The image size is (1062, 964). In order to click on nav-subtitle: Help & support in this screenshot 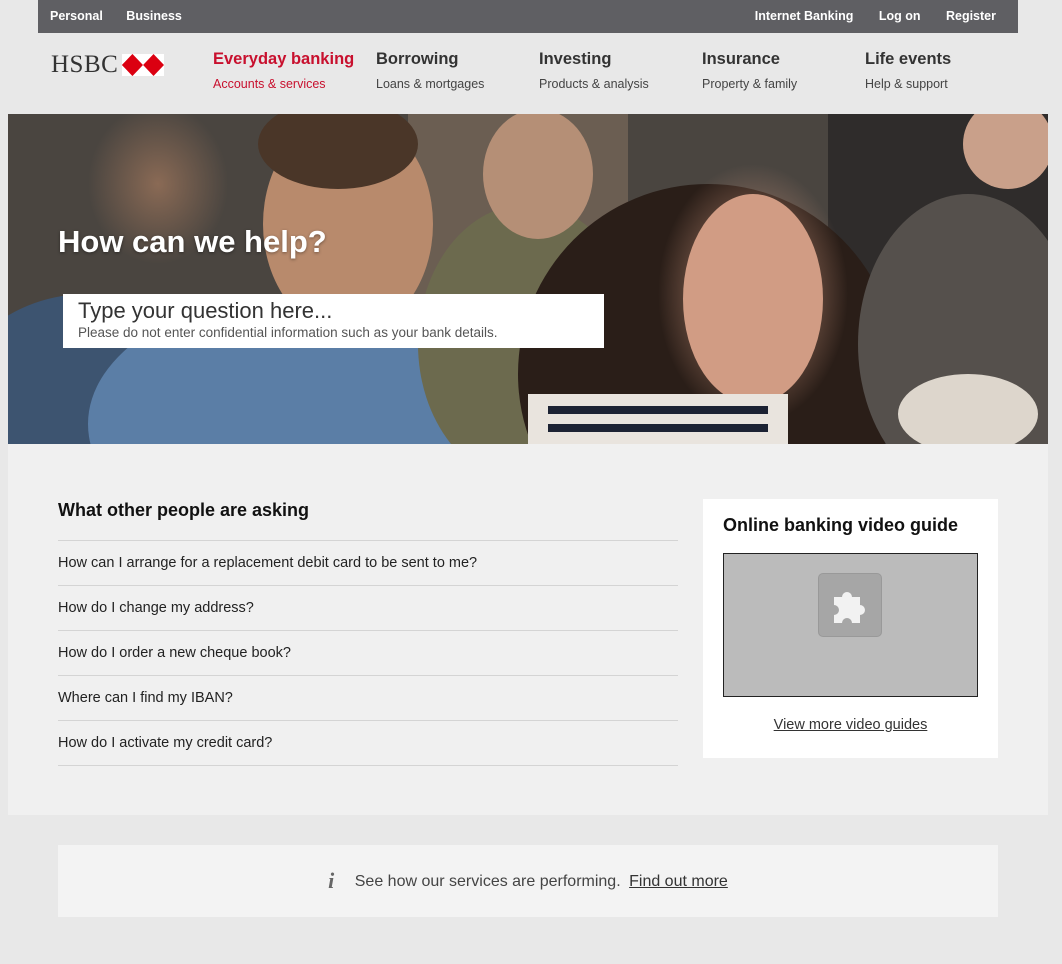, I will do `click(906, 84)`.